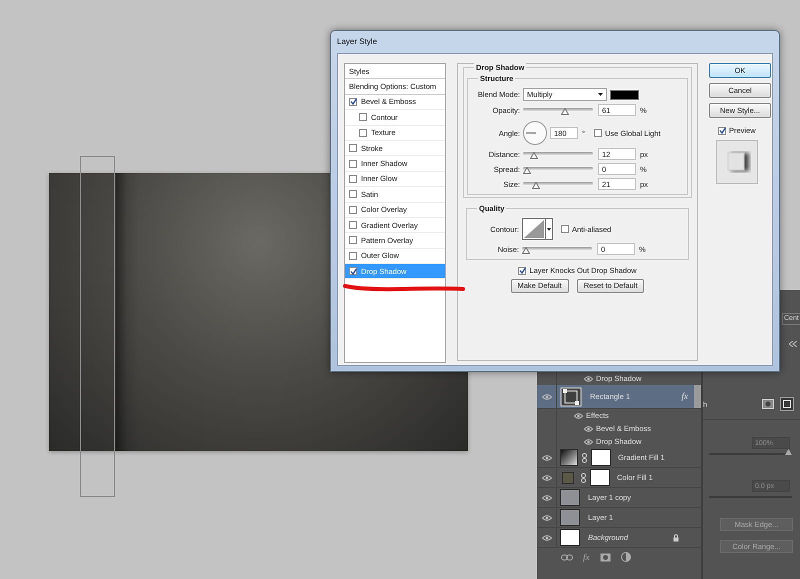 This screenshot has width=800, height=579. I want to click on color-thumbnail, so click(568, 478).